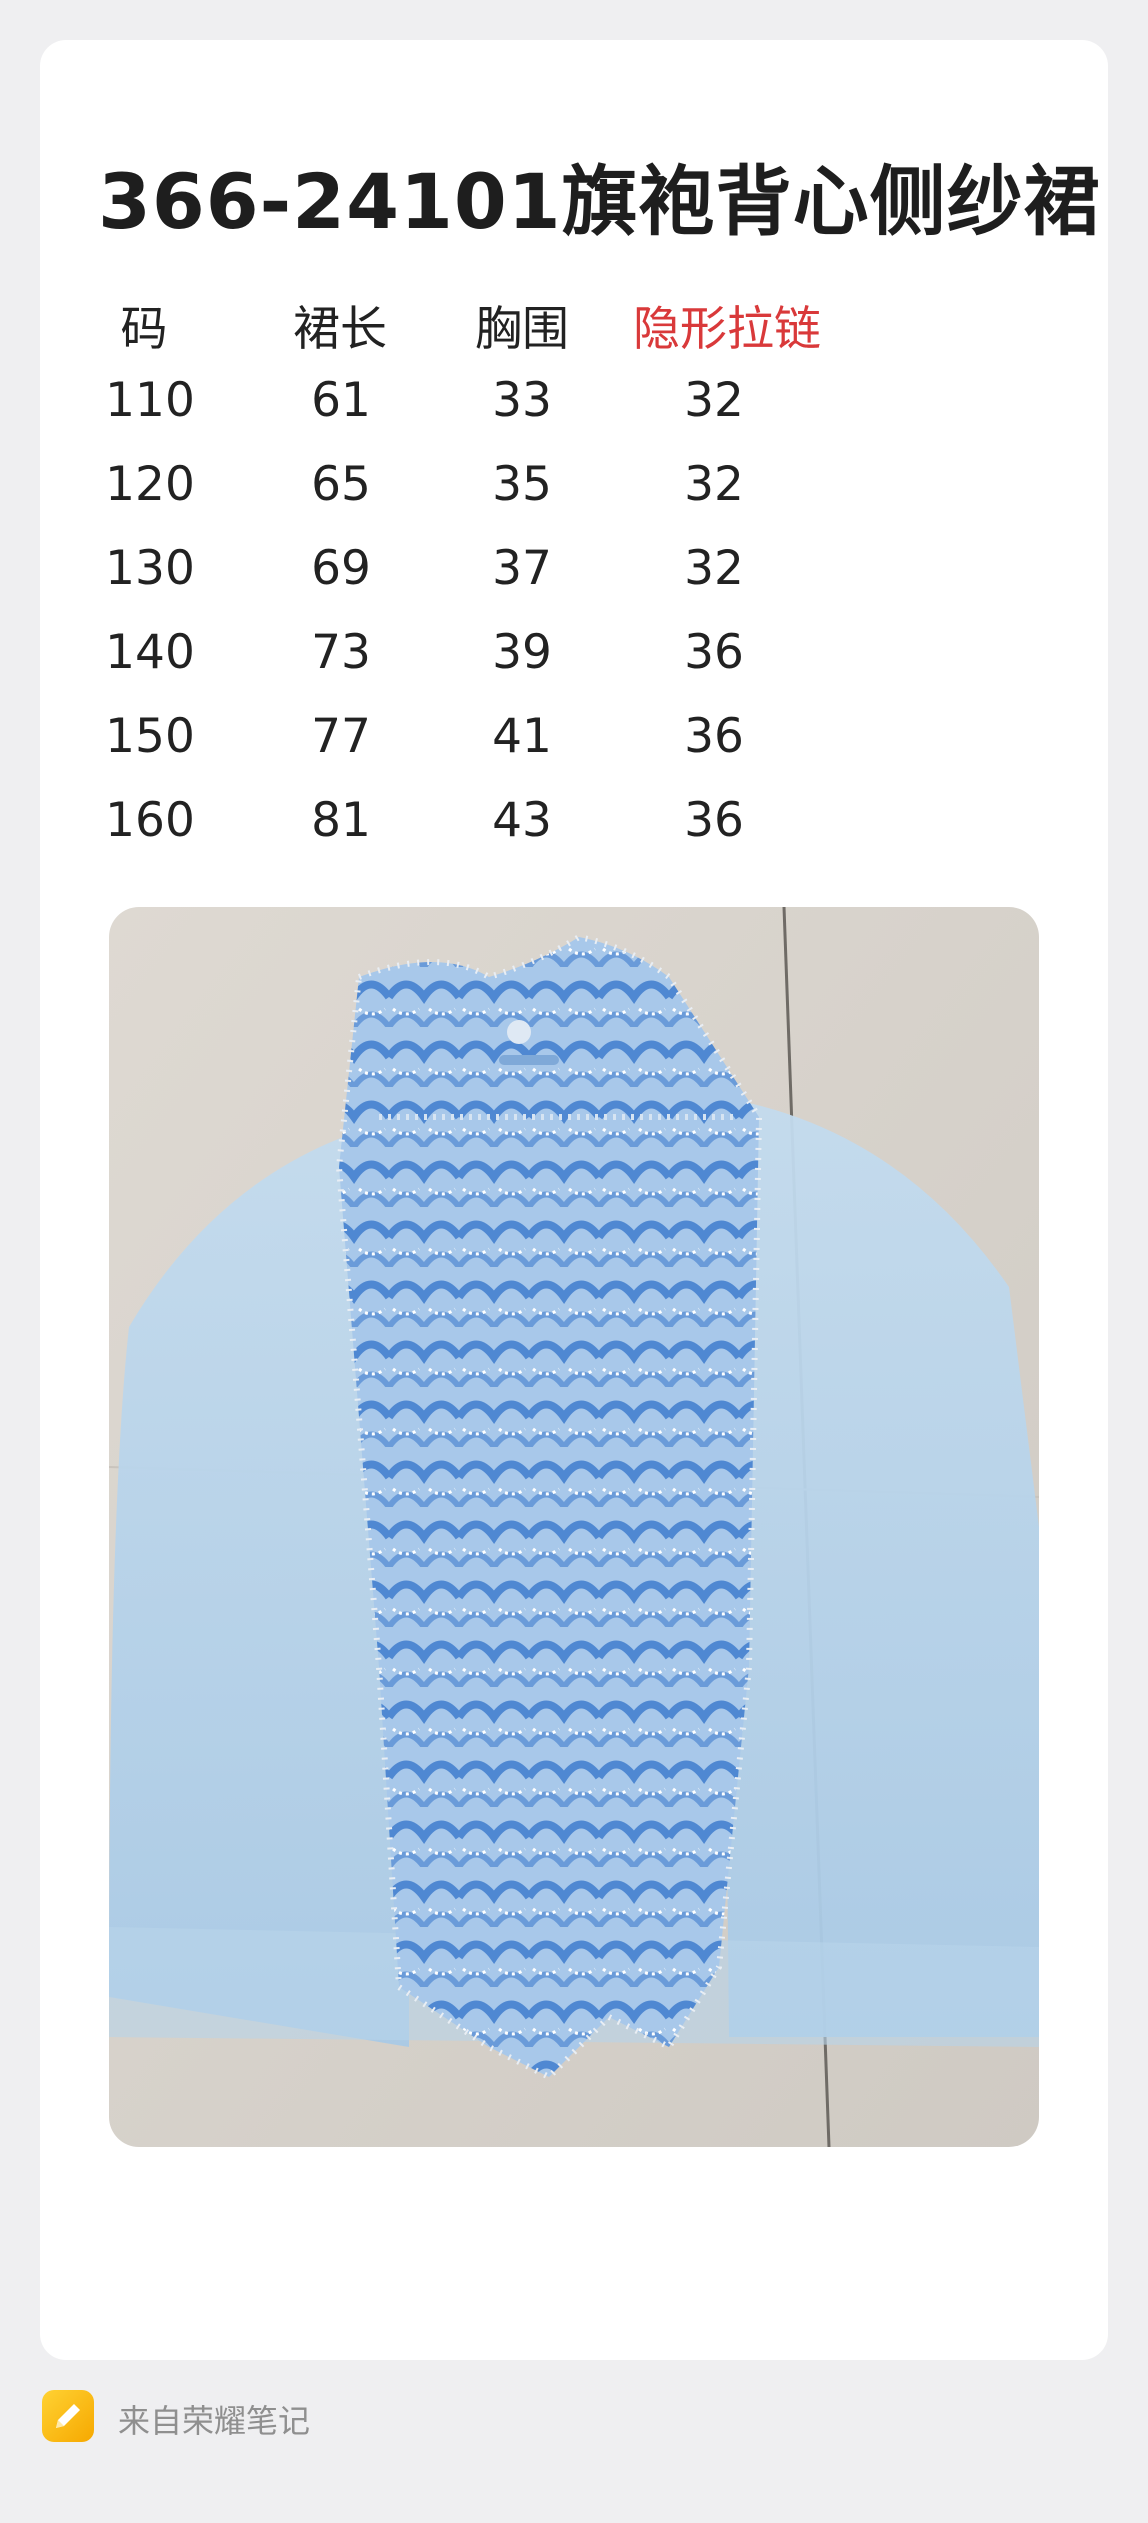  Describe the element at coordinates (150, 400) in the screenshot. I see `size-cell: 110` at that location.